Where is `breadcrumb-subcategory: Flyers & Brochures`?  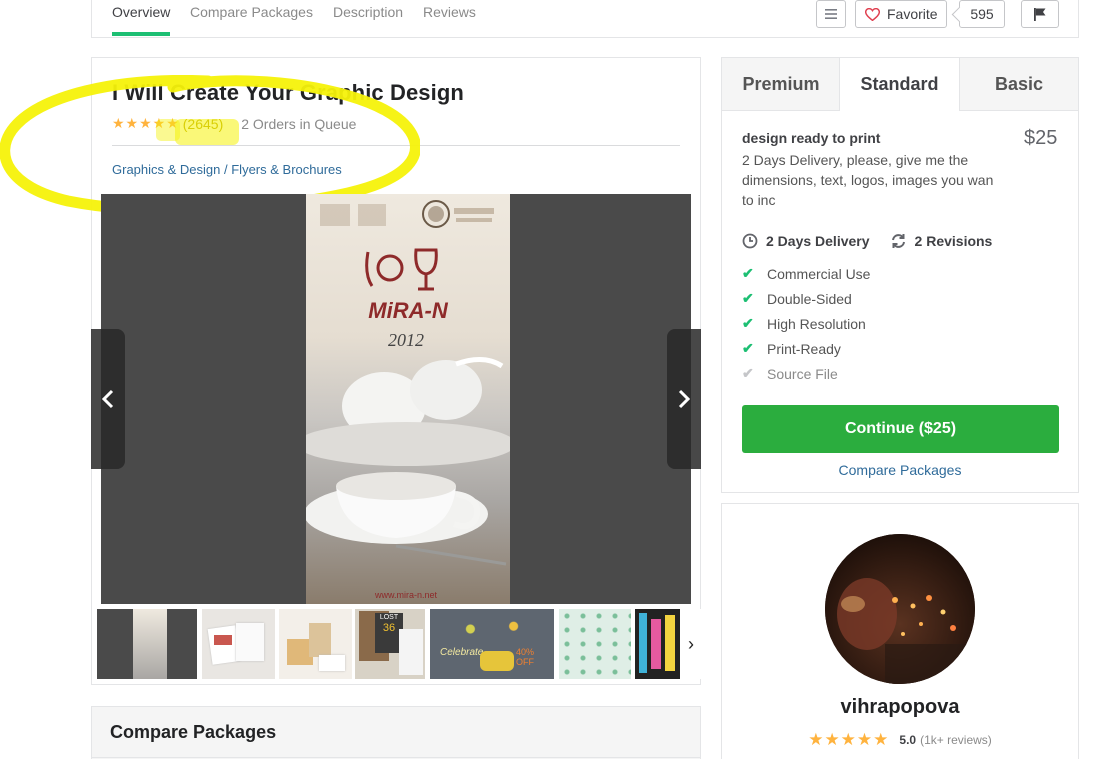
breadcrumb-subcategory: Flyers & Brochures is located at coordinates (286, 169).